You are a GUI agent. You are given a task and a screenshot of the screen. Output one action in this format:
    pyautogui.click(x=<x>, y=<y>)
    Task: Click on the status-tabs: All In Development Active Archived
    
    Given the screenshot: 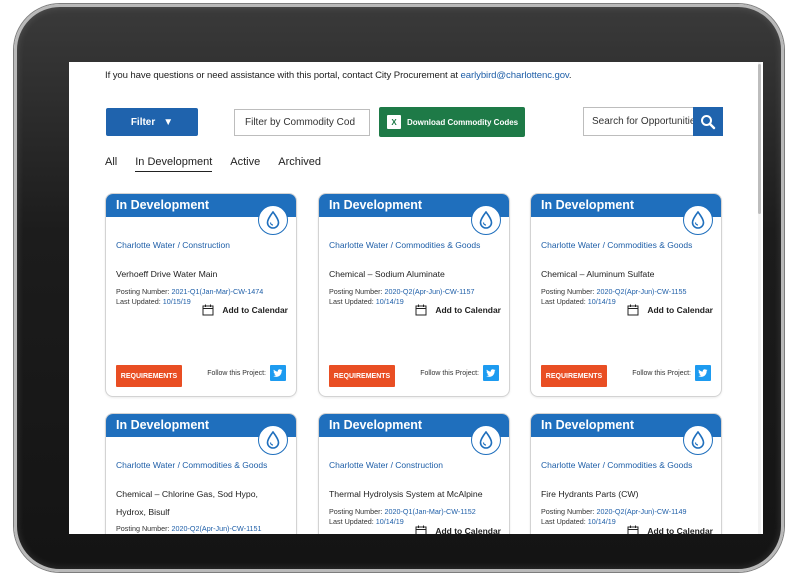 What is the action you would take?
    pyautogui.click(x=222, y=164)
    